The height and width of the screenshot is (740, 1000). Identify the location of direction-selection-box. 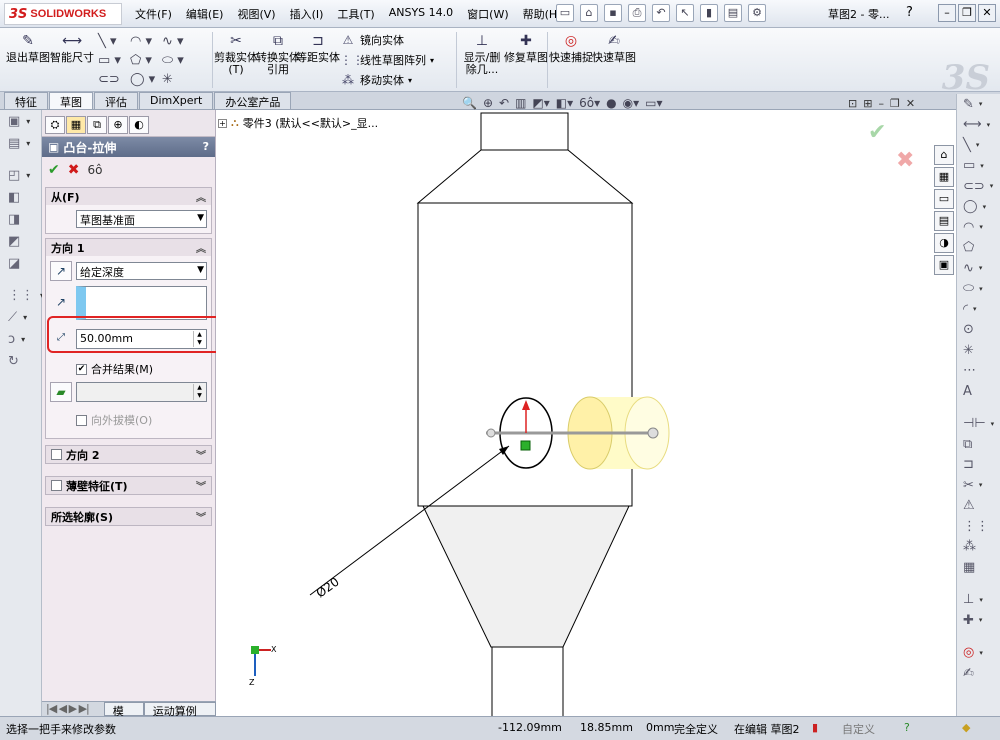
(141, 303).